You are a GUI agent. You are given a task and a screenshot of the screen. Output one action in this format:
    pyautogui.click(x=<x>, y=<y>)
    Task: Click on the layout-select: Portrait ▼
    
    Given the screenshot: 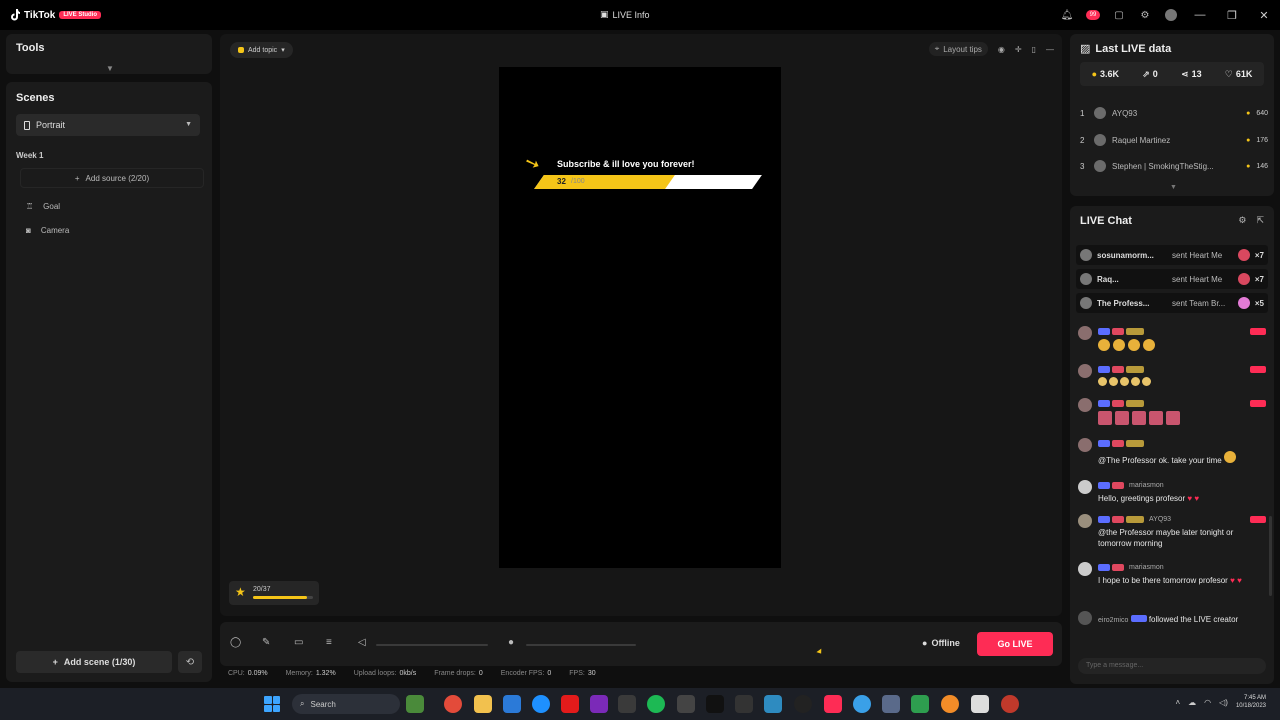 What is the action you would take?
    pyautogui.click(x=108, y=125)
    